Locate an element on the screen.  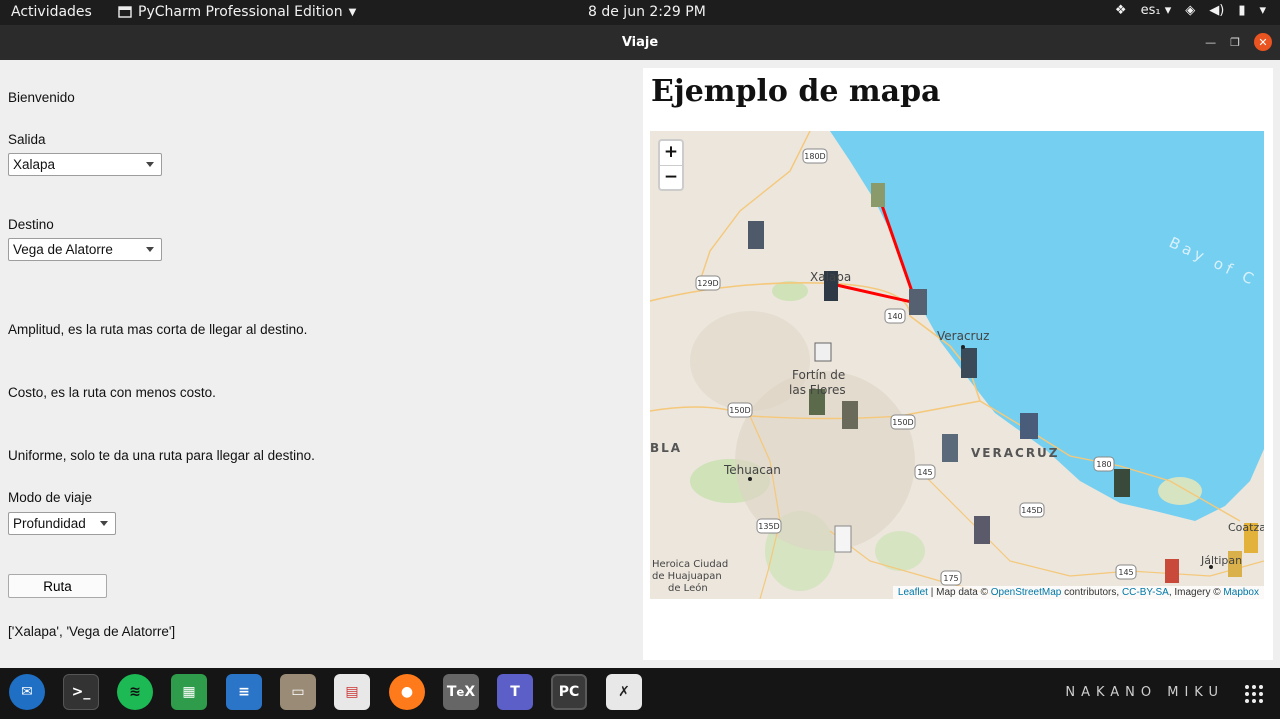
origin-select-value: Xalapa is located at coordinates (34, 164).